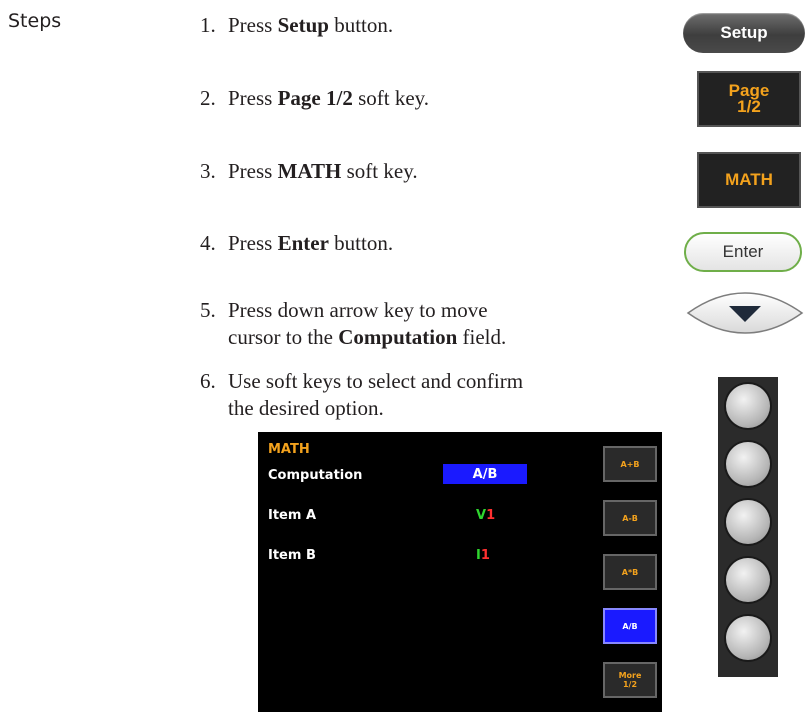 Image resolution: width=809 pixels, height=712 pixels. Describe the element at coordinates (744, 33) in the screenshot. I see `setup-button: Setup` at that location.